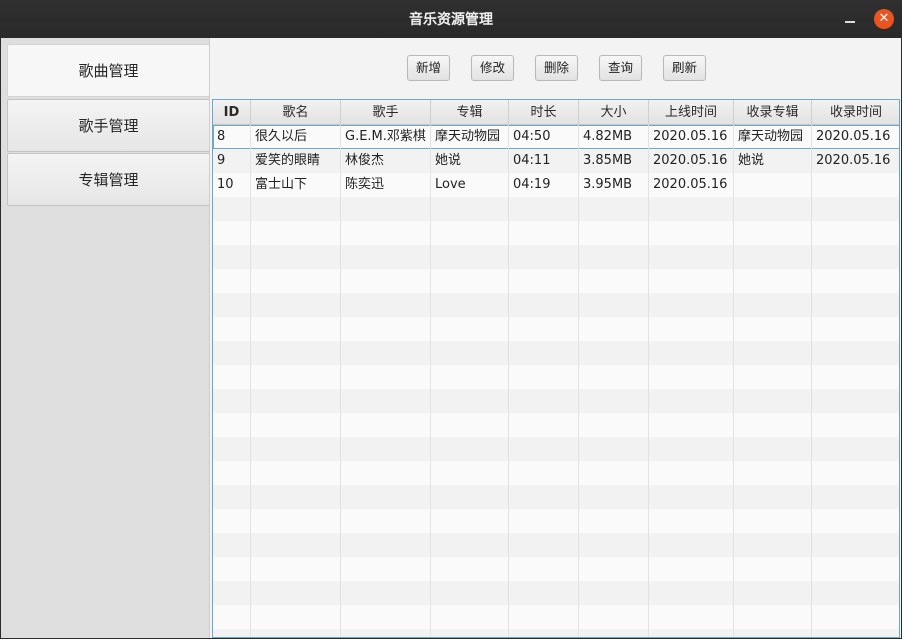  What do you see at coordinates (470, 112) in the screenshot?
I see `column-header-album: 专辑` at bounding box center [470, 112].